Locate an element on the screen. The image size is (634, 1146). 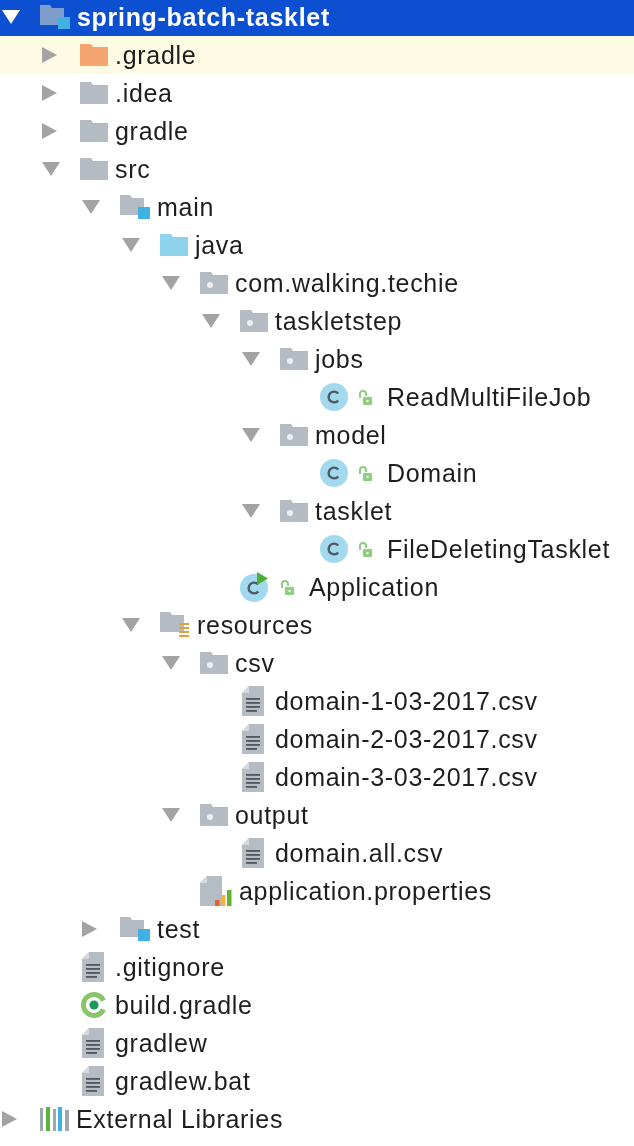
tree-item: .idea is located at coordinates (107, 93).